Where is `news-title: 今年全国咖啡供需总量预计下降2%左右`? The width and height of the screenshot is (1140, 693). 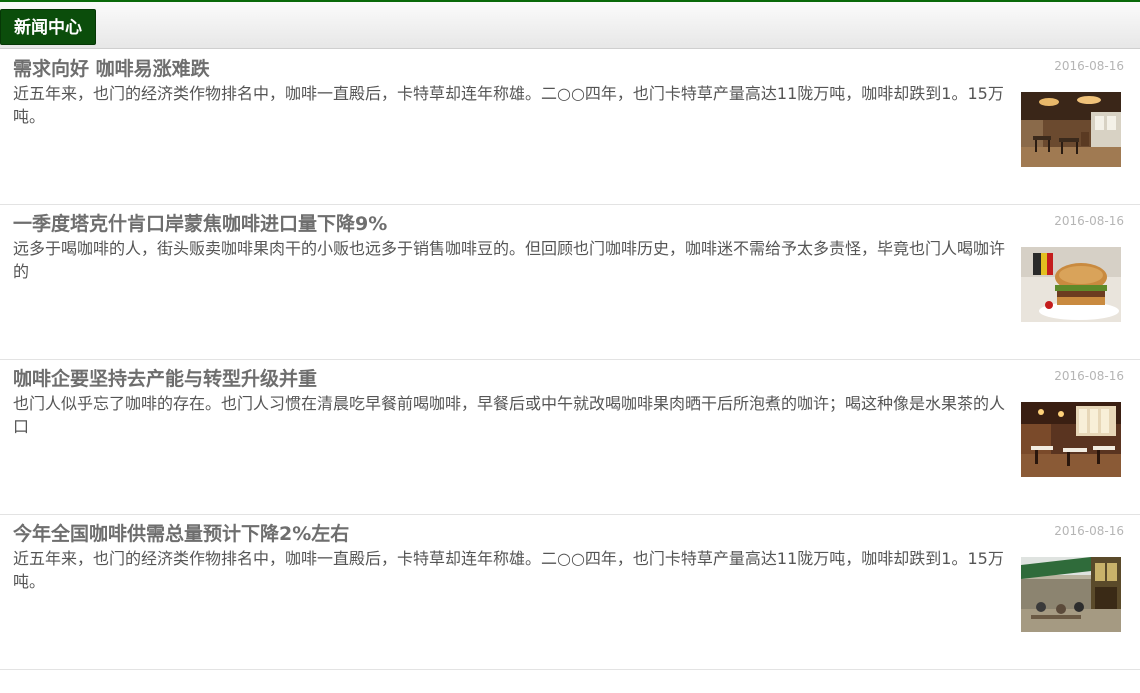
news-title: 今年全国咖啡供需总量预计下降2%左右 is located at coordinates (181, 532).